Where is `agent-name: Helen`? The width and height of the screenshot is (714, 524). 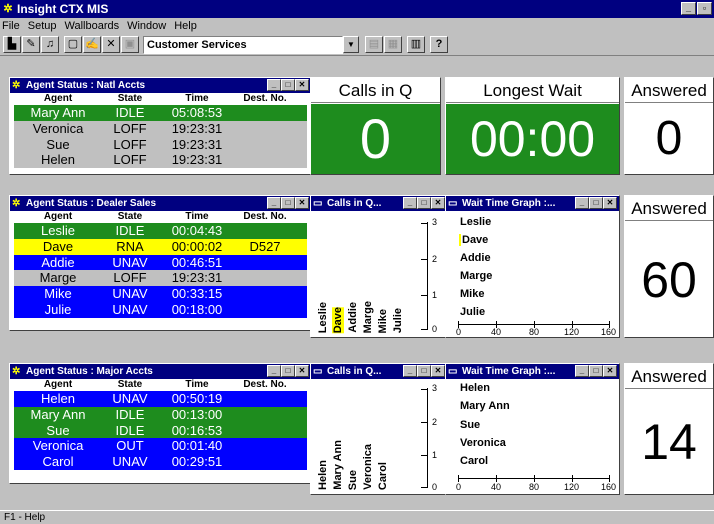
agent-name: Helen is located at coordinates (58, 398).